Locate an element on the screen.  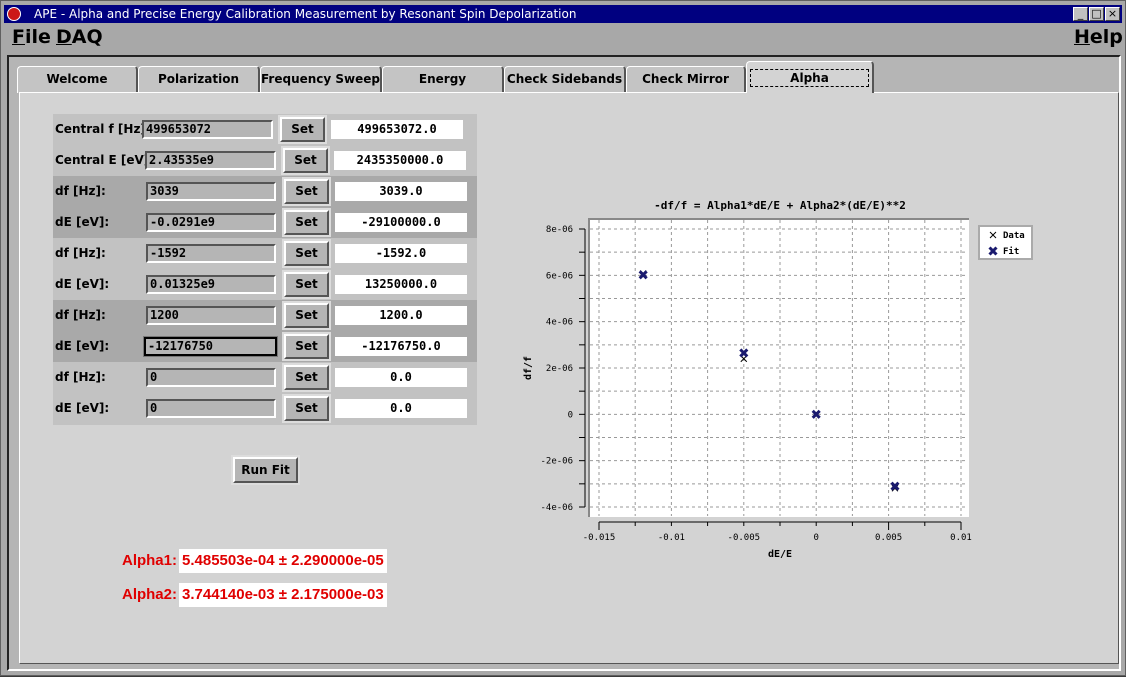
y-tick-label: 8e-06 is located at coordinates (559, 230).